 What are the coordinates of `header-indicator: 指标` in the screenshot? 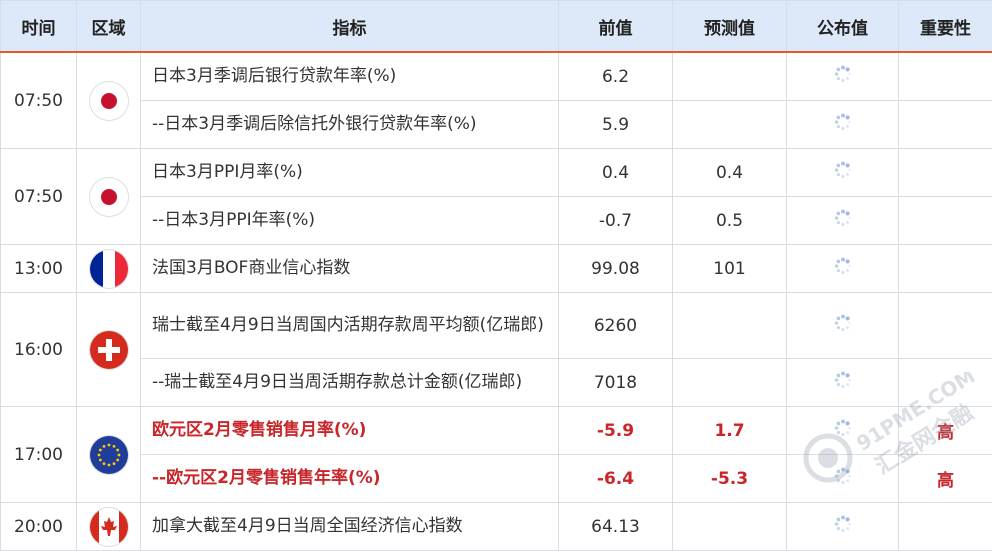 It's located at (349, 26).